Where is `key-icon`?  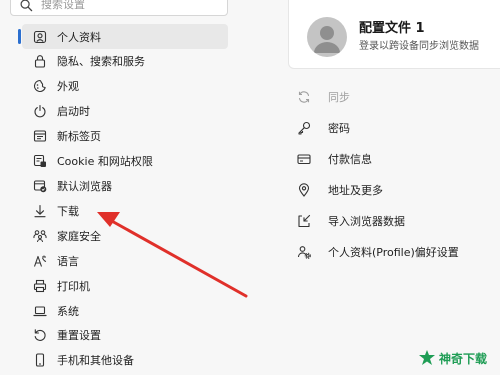 key-icon is located at coordinates (304, 128).